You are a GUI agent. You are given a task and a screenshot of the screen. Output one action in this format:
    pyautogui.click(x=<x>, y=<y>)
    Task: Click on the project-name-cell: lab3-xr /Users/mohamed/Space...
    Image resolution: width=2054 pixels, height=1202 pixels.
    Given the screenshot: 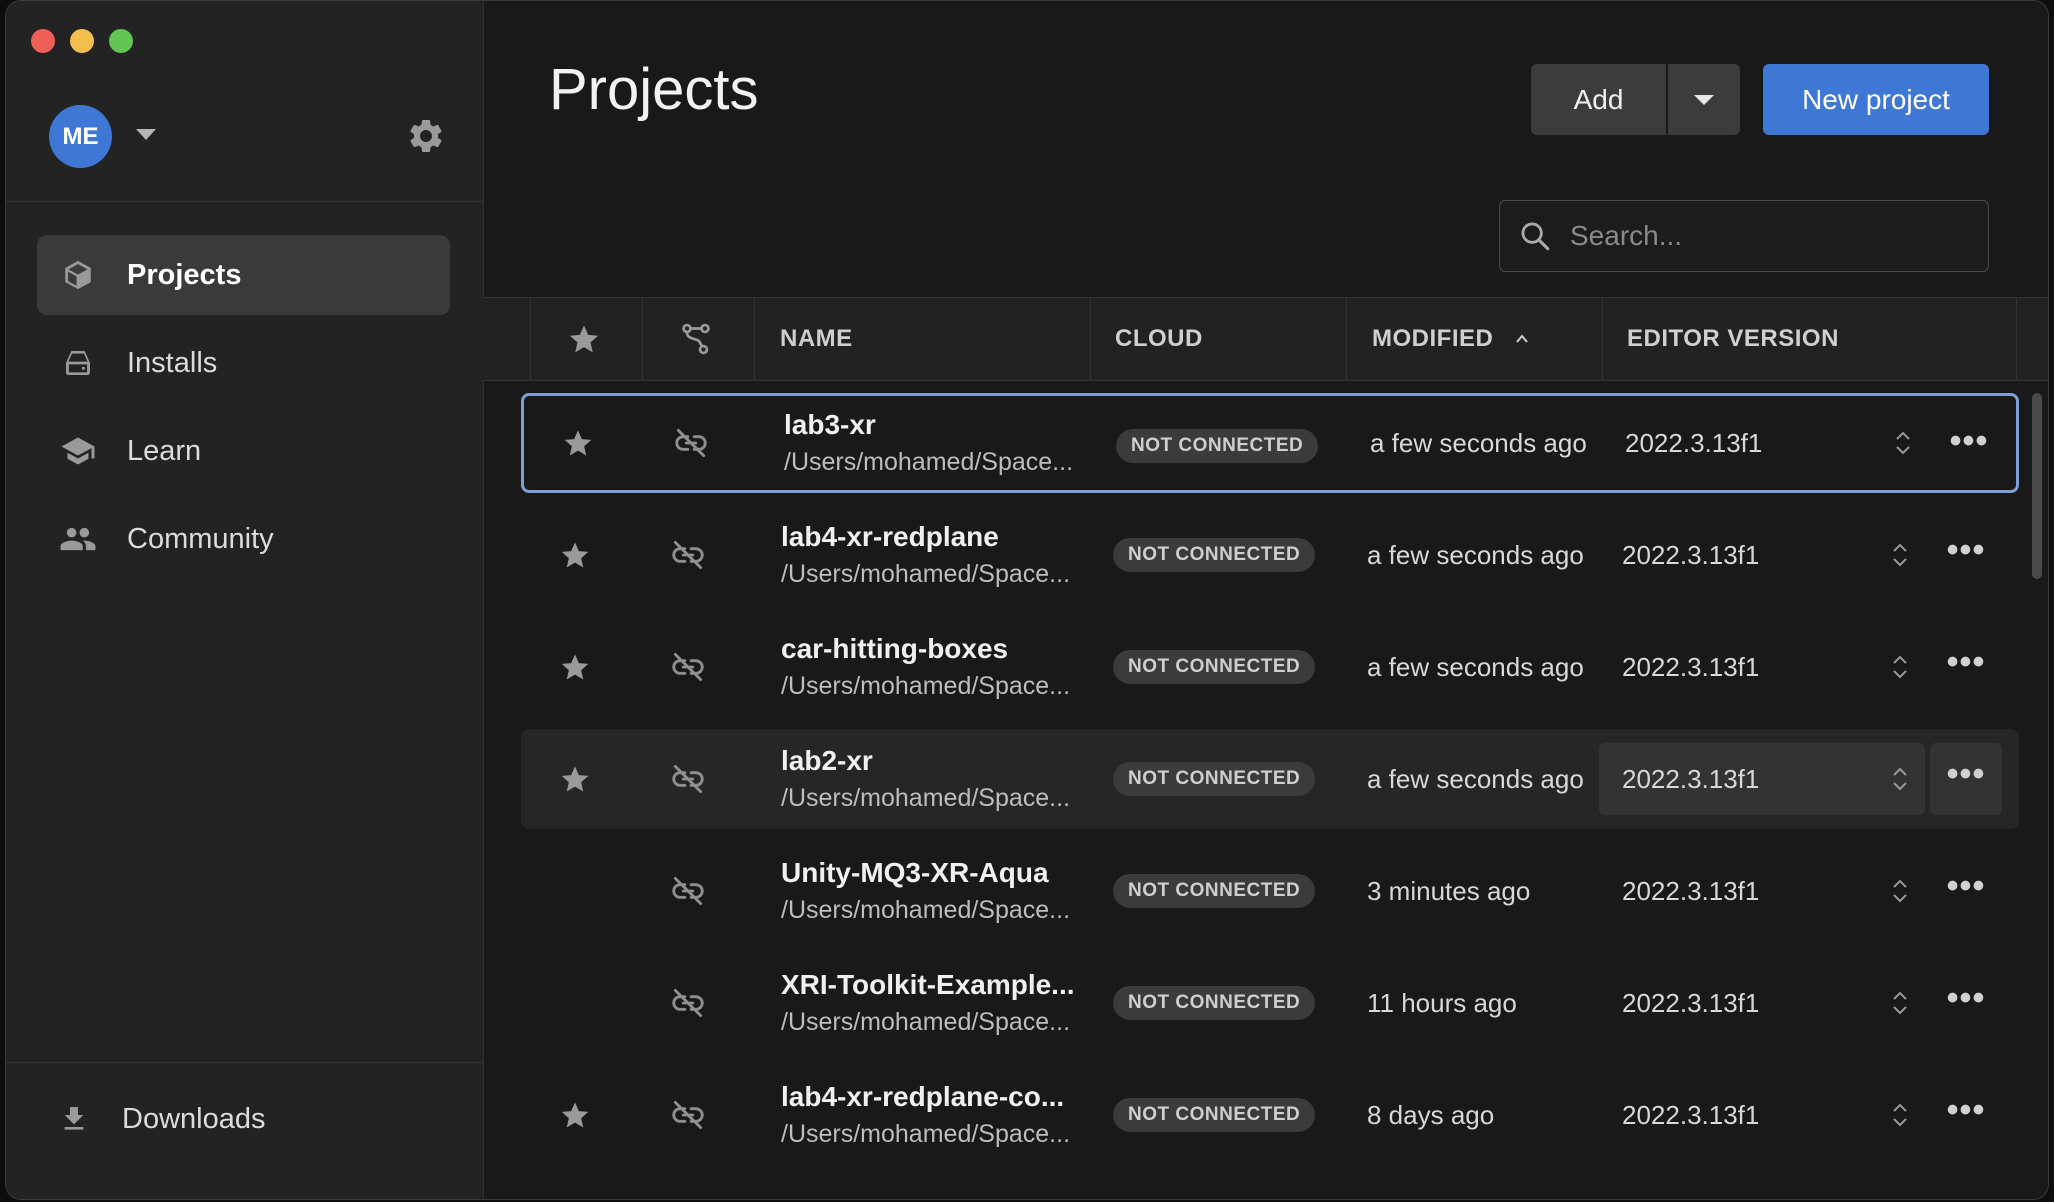 What is the action you would take?
    pyautogui.click(x=928, y=443)
    